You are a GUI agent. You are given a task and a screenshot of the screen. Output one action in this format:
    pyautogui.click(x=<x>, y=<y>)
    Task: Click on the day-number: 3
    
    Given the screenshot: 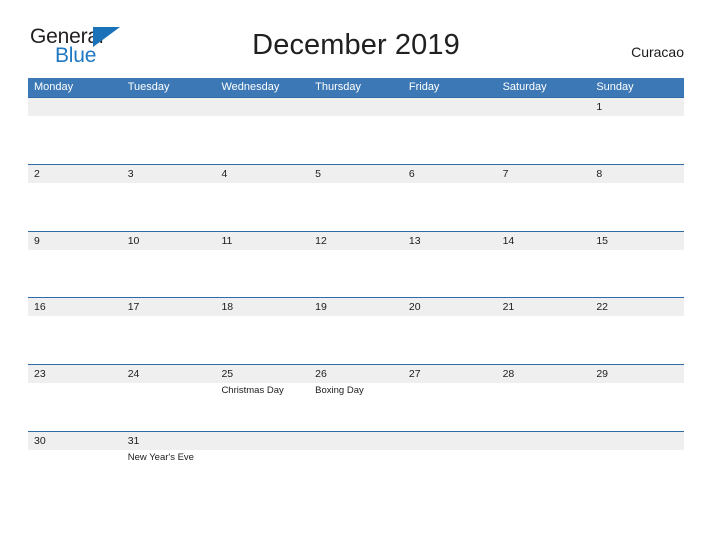 What is the action you would take?
    pyautogui.click(x=130, y=173)
    